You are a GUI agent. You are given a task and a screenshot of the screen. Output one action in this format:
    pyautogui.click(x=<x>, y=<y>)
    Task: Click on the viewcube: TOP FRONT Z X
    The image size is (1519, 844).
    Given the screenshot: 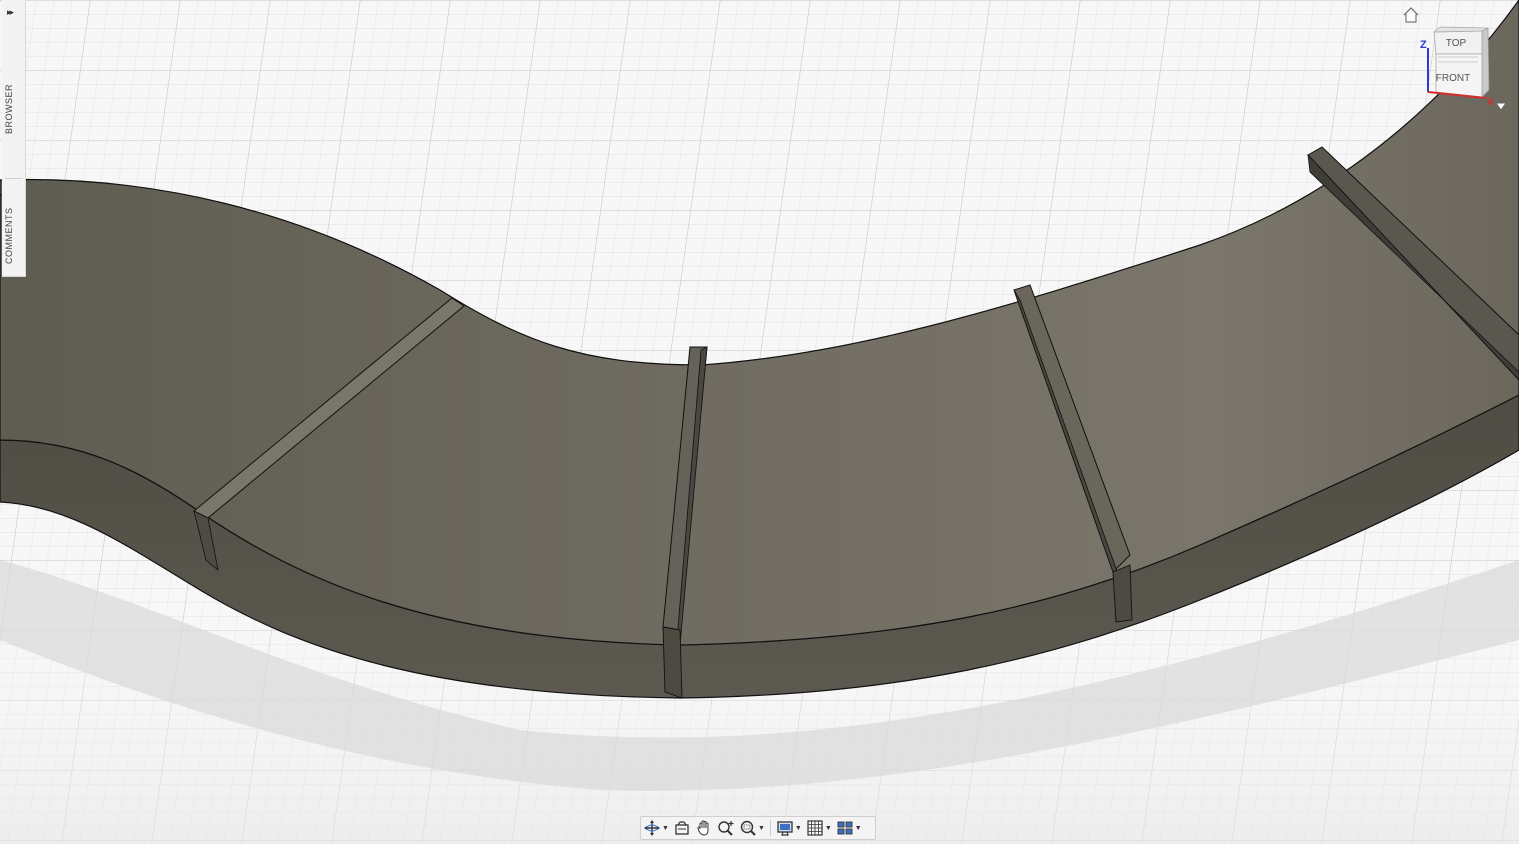 What is the action you would take?
    pyautogui.click(x=1458, y=60)
    